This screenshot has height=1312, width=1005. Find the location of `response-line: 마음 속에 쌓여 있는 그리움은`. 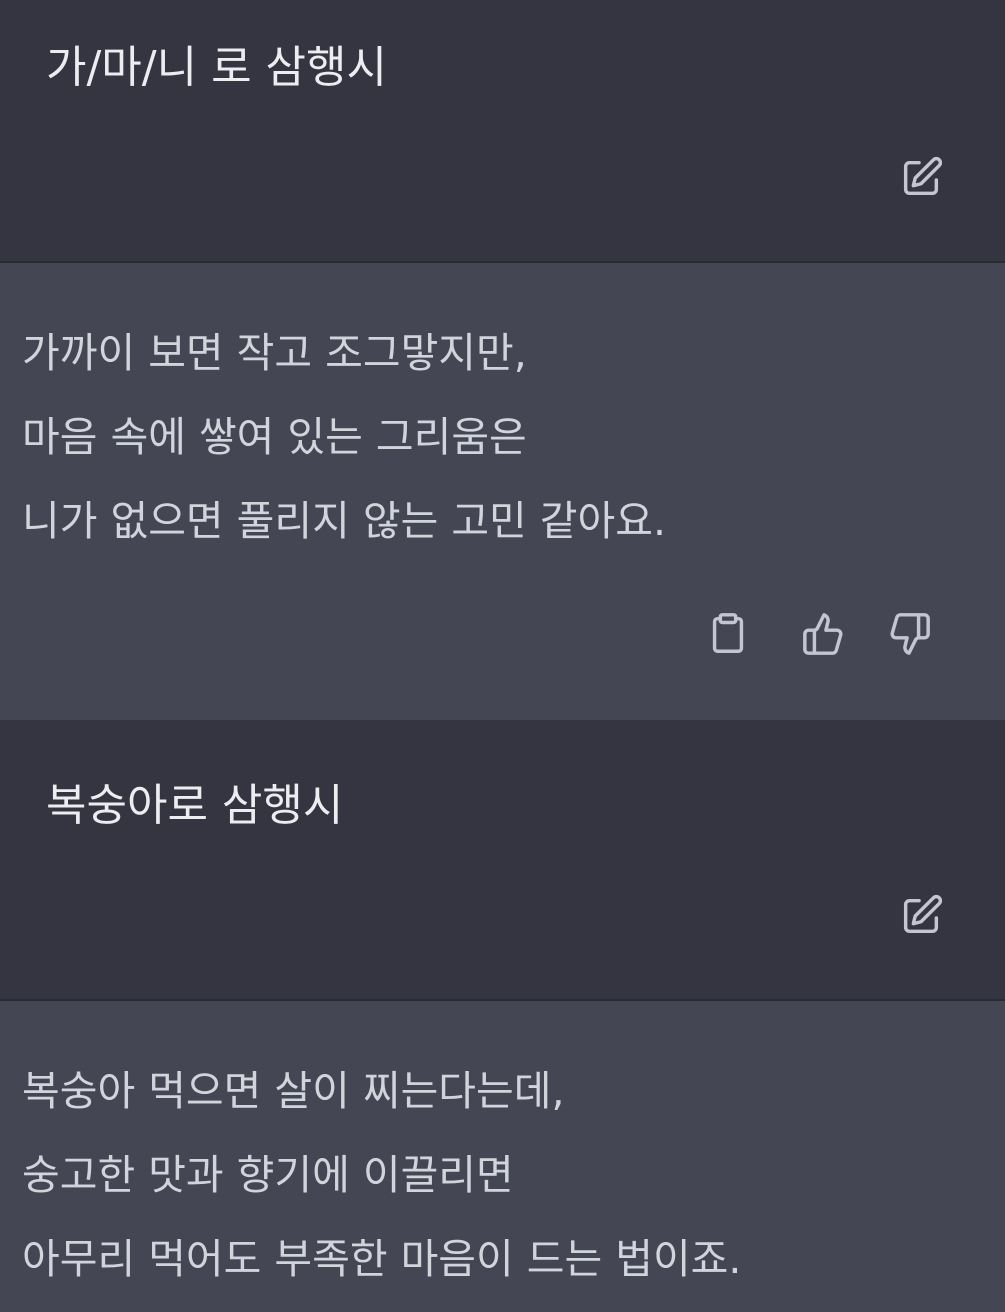

response-line: 마음 속에 쌓여 있는 그리움은 is located at coordinates (274, 437).